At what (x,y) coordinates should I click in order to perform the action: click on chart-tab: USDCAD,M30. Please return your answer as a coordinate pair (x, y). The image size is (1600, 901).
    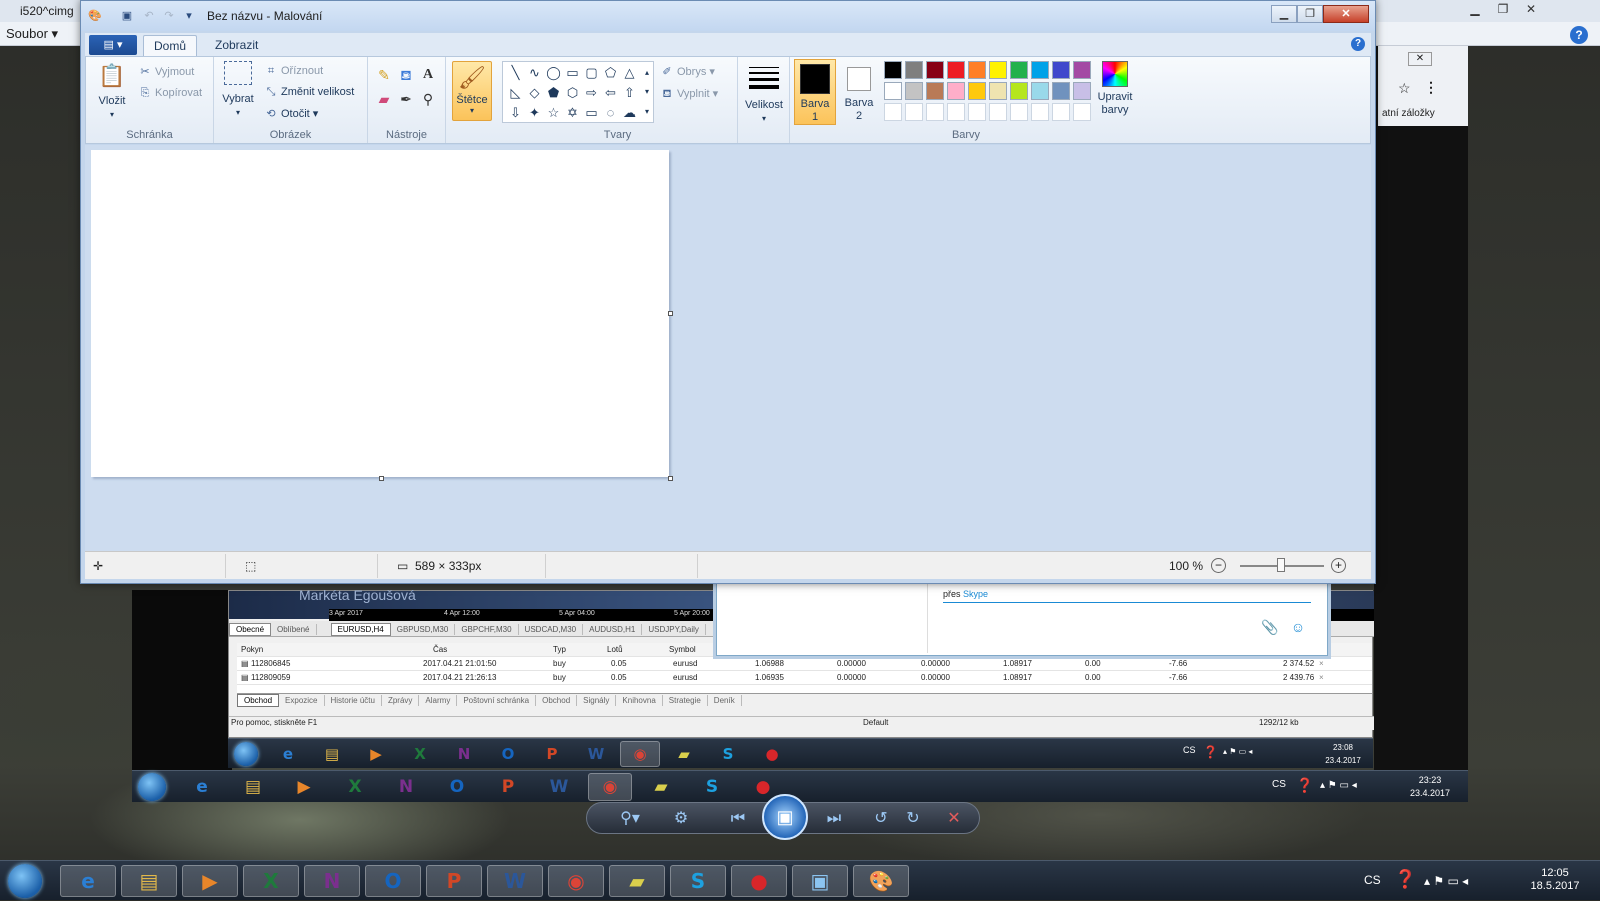
    Looking at the image, I should click on (551, 629).